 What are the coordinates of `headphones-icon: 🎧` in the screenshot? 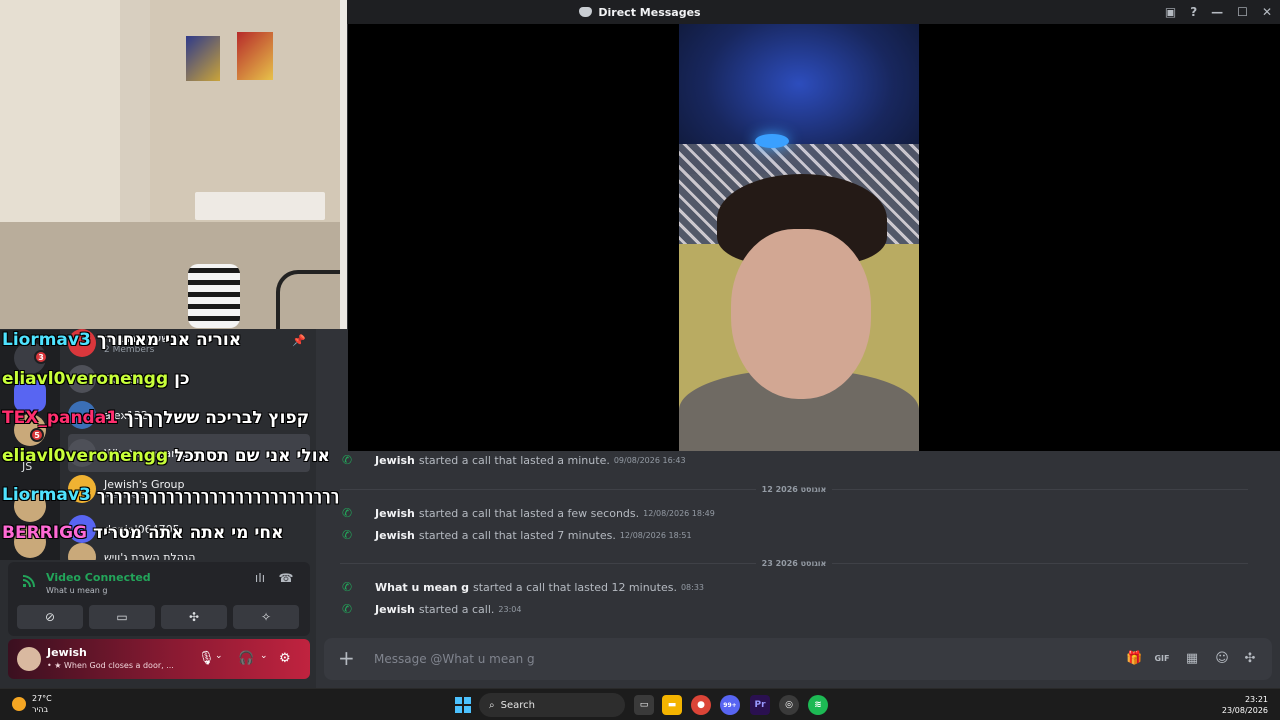 It's located at (246, 658).